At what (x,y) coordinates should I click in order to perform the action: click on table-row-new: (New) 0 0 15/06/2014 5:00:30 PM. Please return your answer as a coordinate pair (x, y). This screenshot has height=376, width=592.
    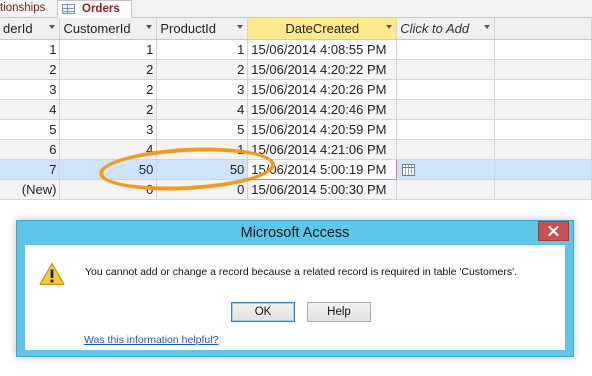
    Looking at the image, I should click on (296, 189).